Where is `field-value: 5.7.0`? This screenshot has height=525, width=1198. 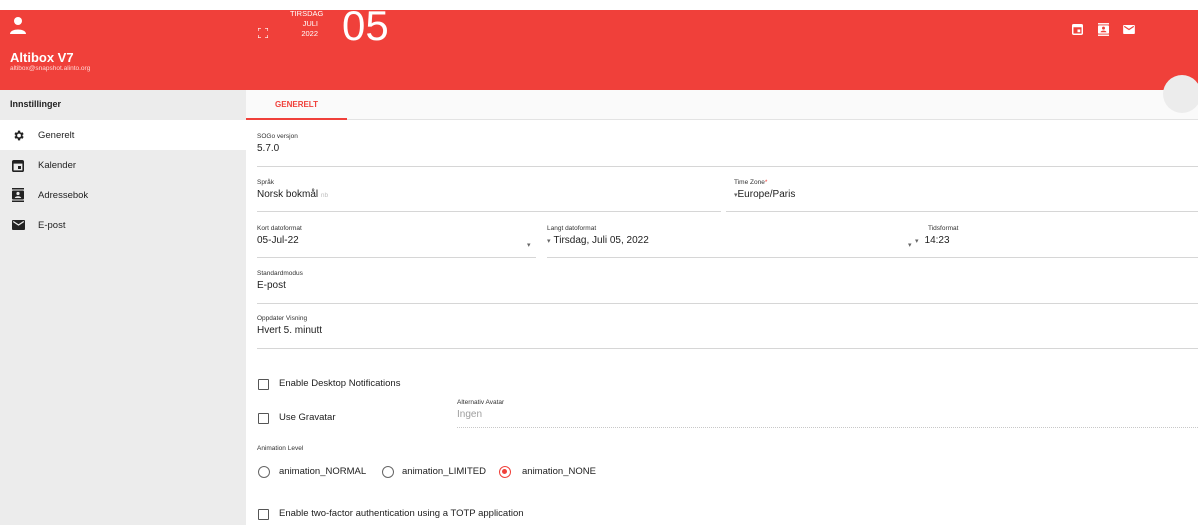
field-value: 5.7.0 is located at coordinates (268, 148).